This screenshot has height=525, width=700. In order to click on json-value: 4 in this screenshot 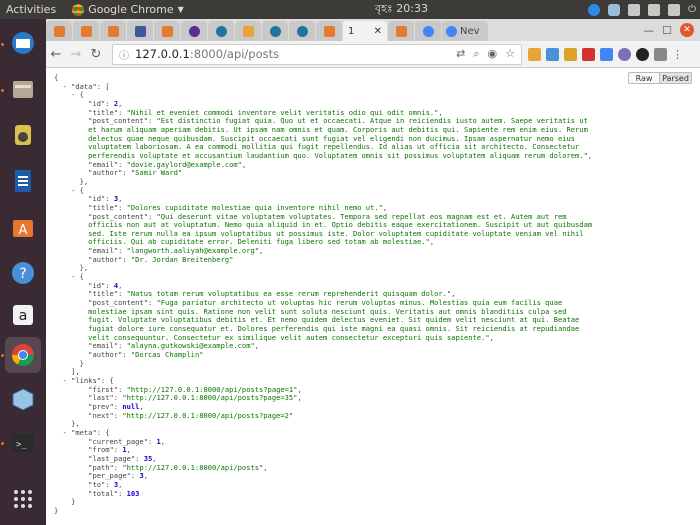, I will do `click(116, 285)`.